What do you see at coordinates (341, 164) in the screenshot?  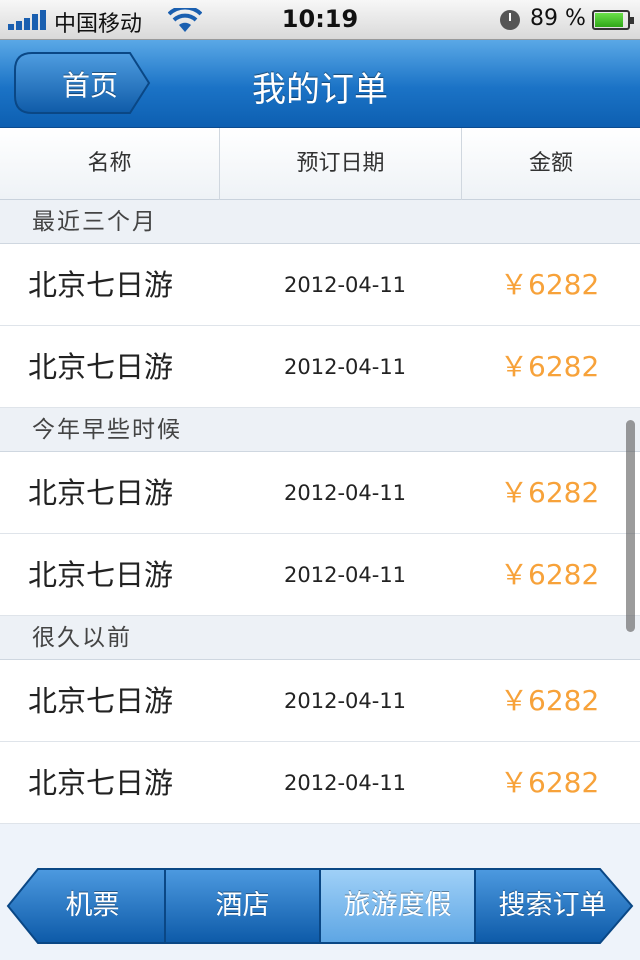 I see `column-header-date: 预订日期` at bounding box center [341, 164].